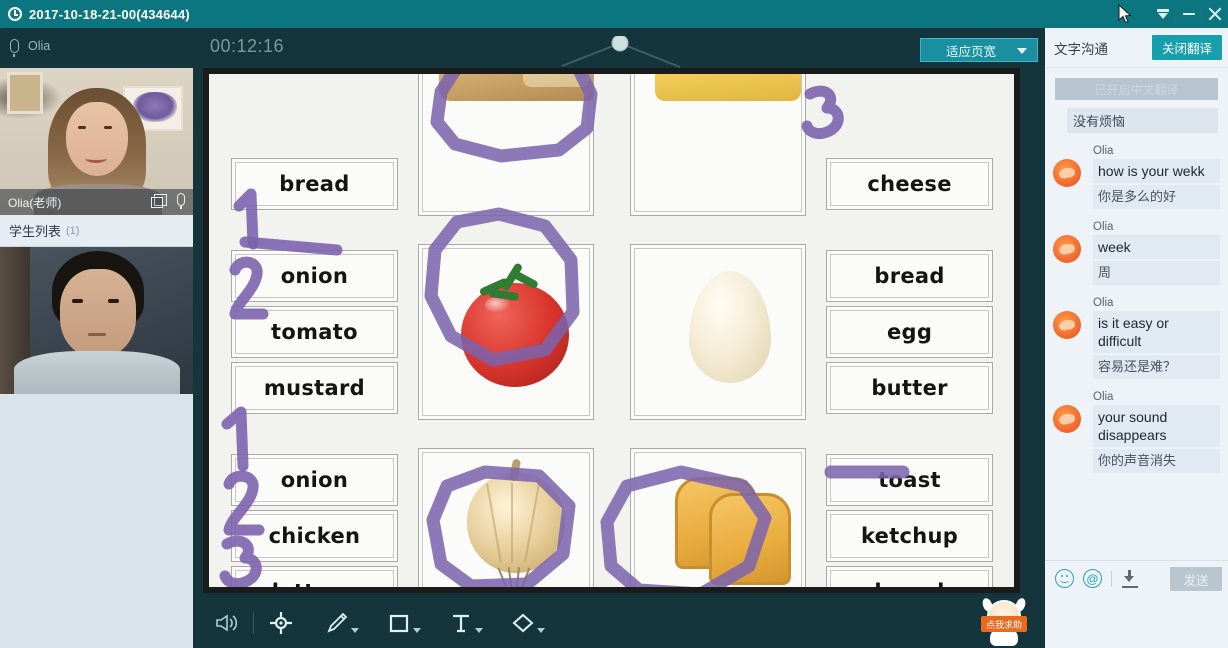  Describe the element at coordinates (516, 523) in the screenshot. I see `onion-lines` at that location.